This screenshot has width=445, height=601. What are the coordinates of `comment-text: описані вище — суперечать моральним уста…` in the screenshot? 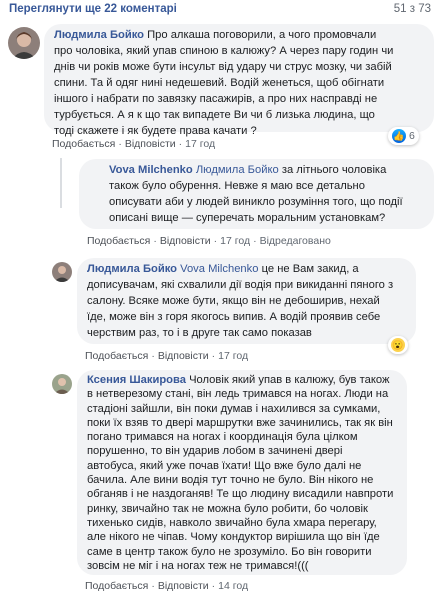 It's located at (247, 218).